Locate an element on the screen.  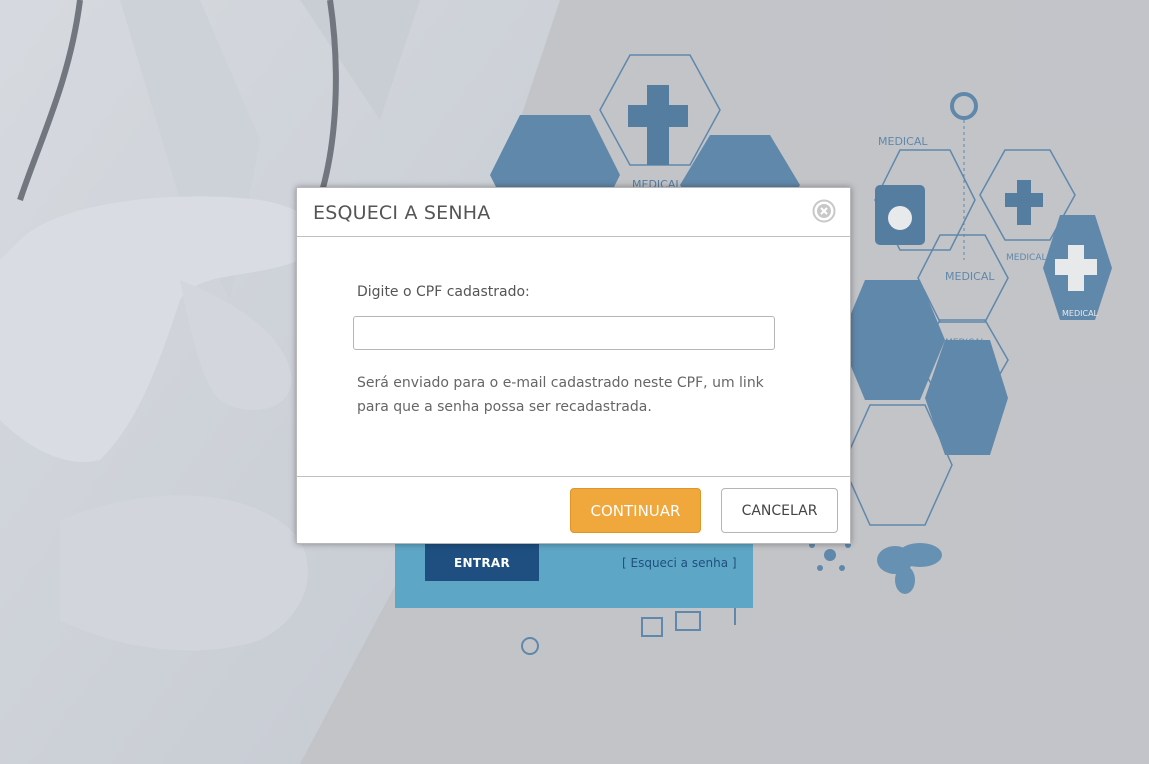
cpf-input is located at coordinates (564, 333).